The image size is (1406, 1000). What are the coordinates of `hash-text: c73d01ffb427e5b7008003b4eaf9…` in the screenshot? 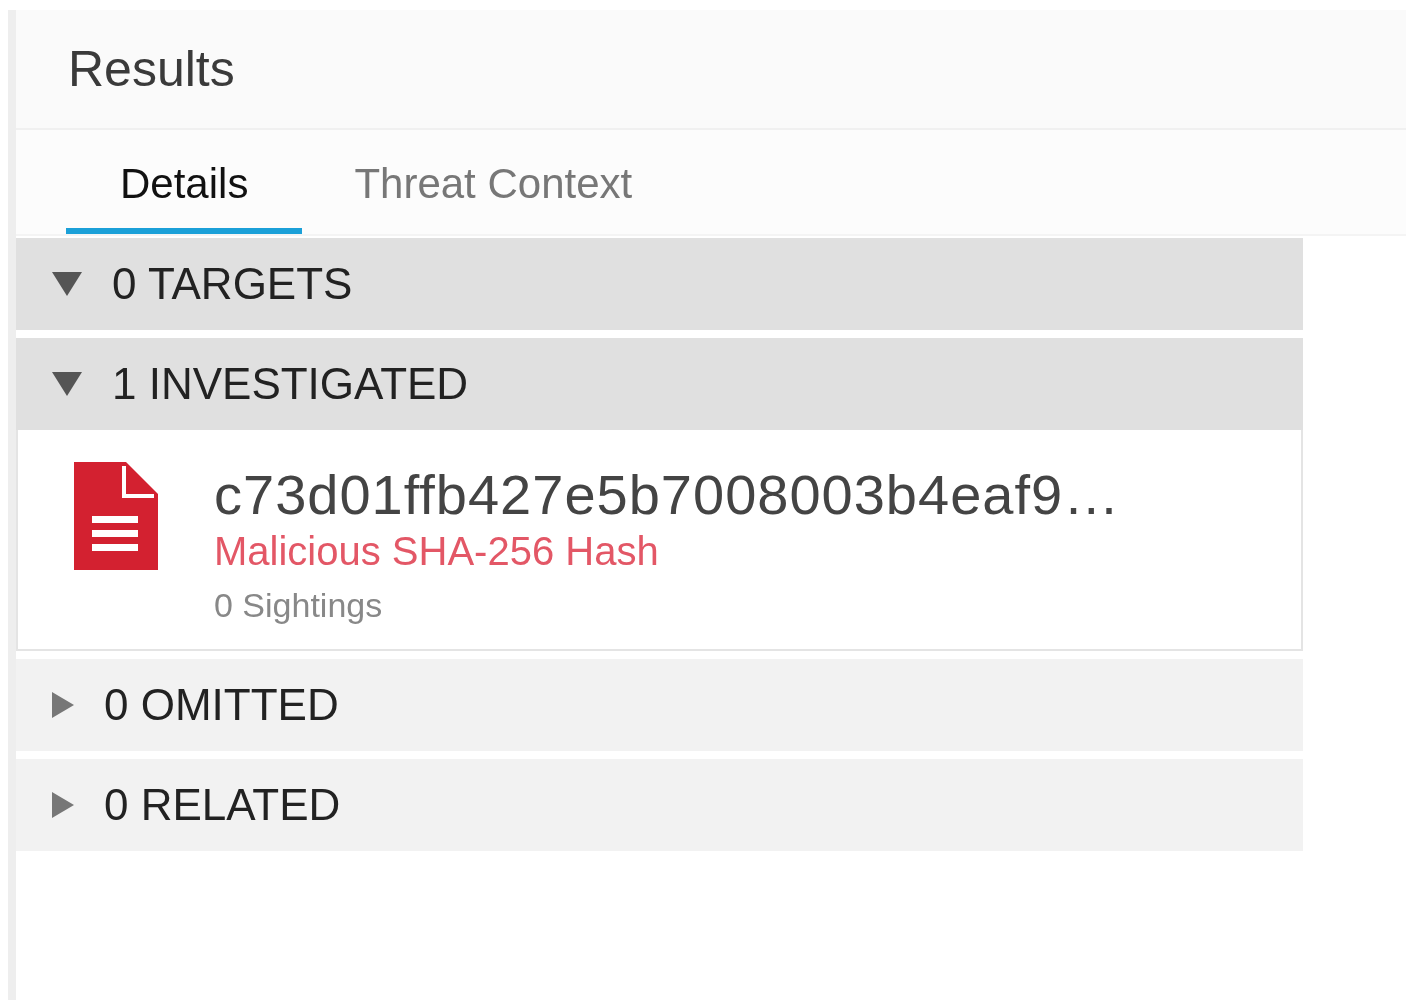 It's located at (667, 494).